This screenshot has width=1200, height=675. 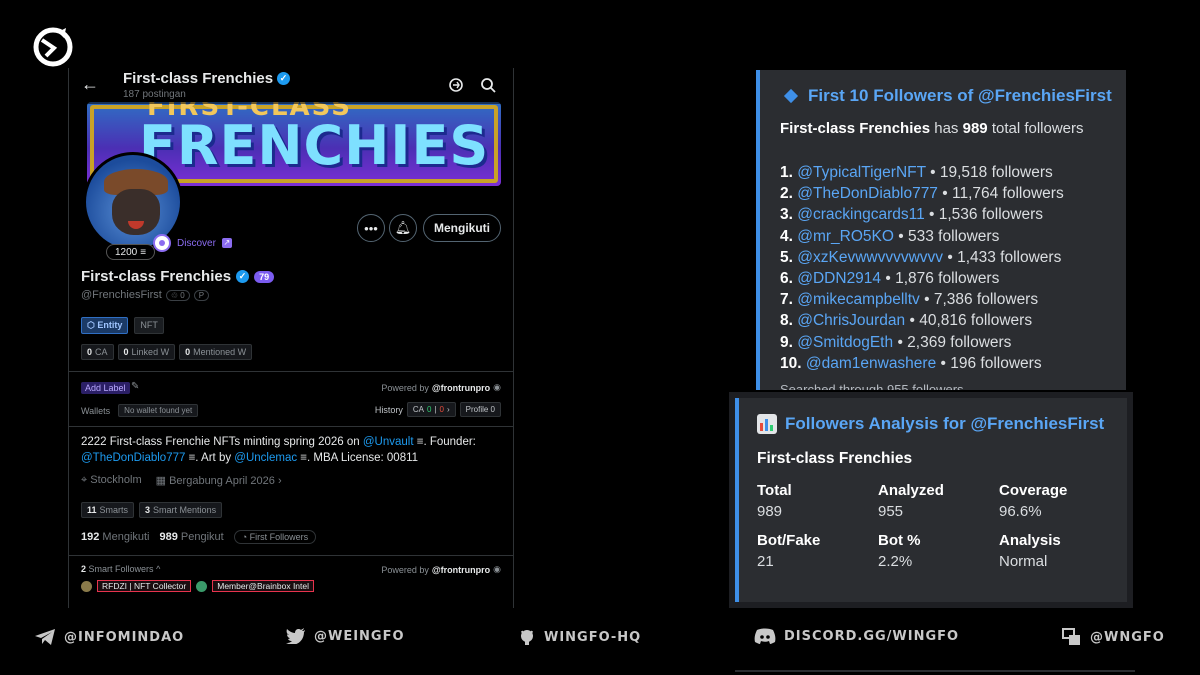 What do you see at coordinates (275, 537) in the screenshot?
I see `first-followers-button: ◔ First Followers` at bounding box center [275, 537].